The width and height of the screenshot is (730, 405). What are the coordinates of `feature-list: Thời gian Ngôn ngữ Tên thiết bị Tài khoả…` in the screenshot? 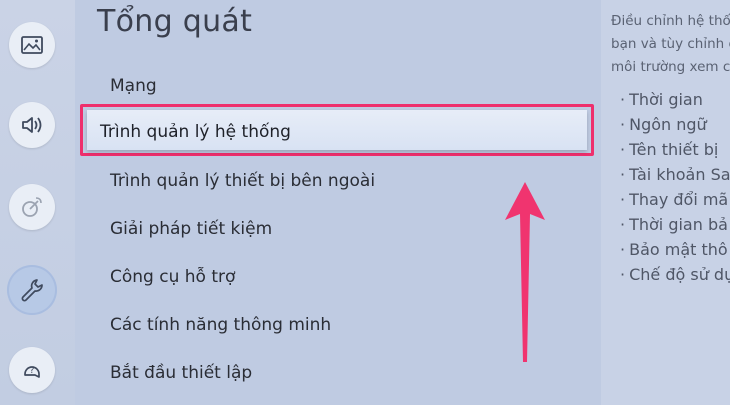 It's located at (675, 187).